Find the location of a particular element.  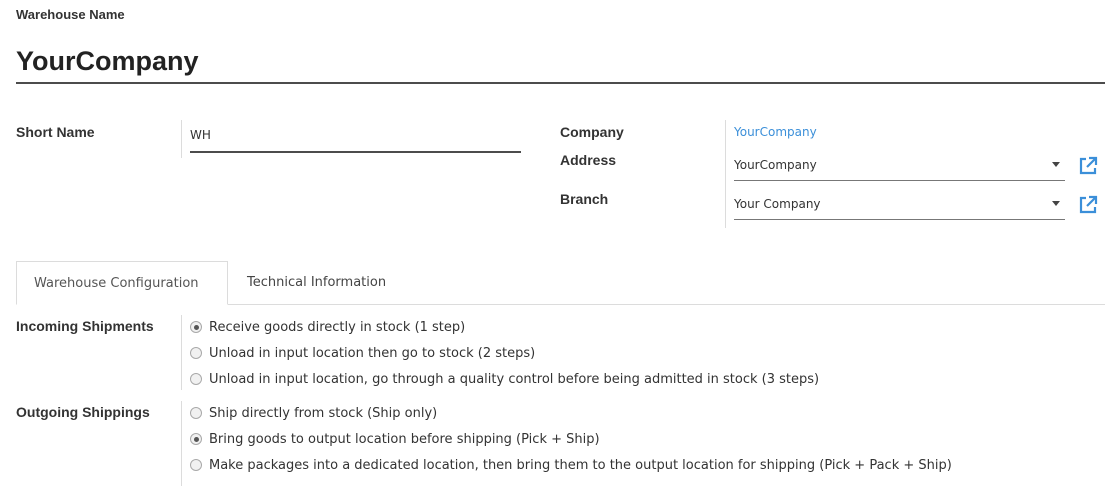

incoming-option-1: Receive goods directly in stock (1 step) is located at coordinates (327, 327).